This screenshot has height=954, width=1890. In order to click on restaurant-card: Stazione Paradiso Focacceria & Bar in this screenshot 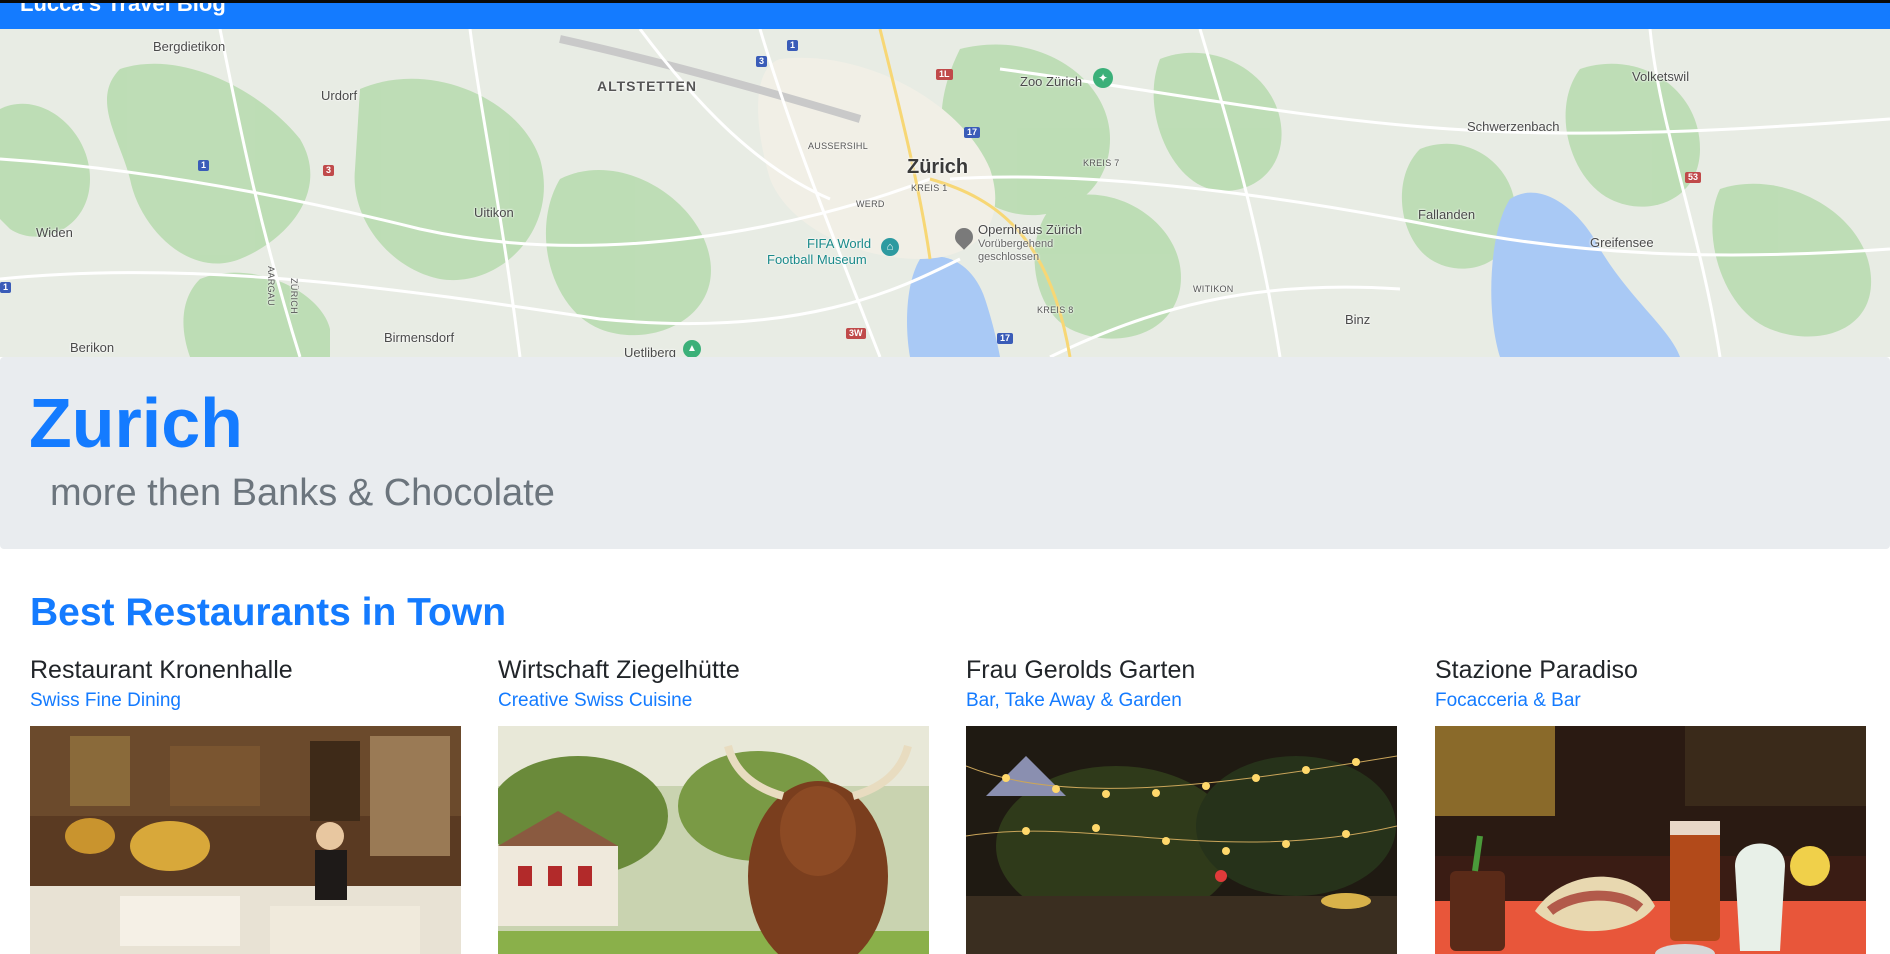, I will do `click(1650, 804)`.